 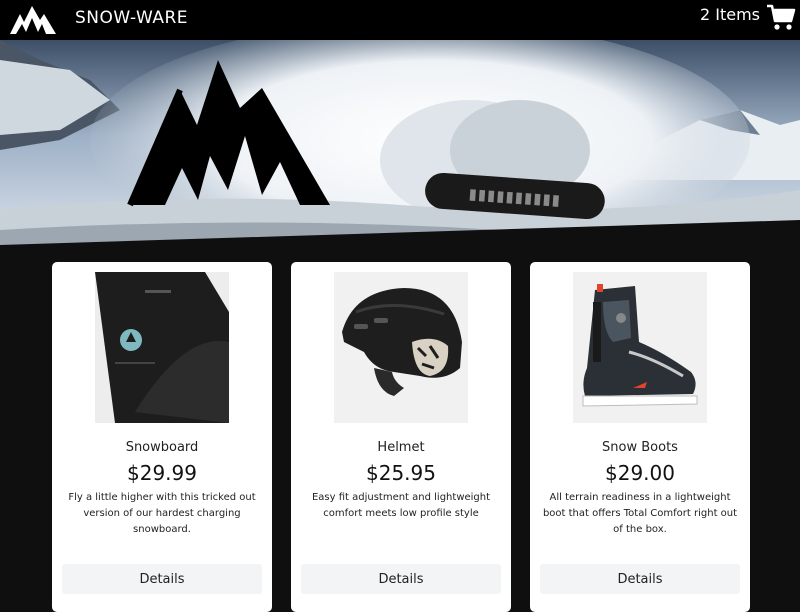 What do you see at coordinates (640, 473) in the screenshot?
I see `product-price: $29.00` at bounding box center [640, 473].